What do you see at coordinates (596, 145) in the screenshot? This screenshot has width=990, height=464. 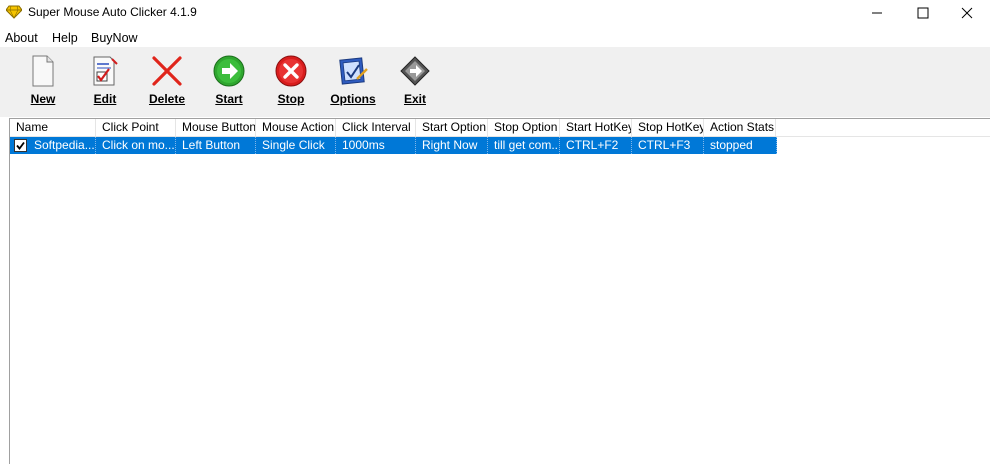 I see `cell-start-hotkey: CTRL+F2` at bounding box center [596, 145].